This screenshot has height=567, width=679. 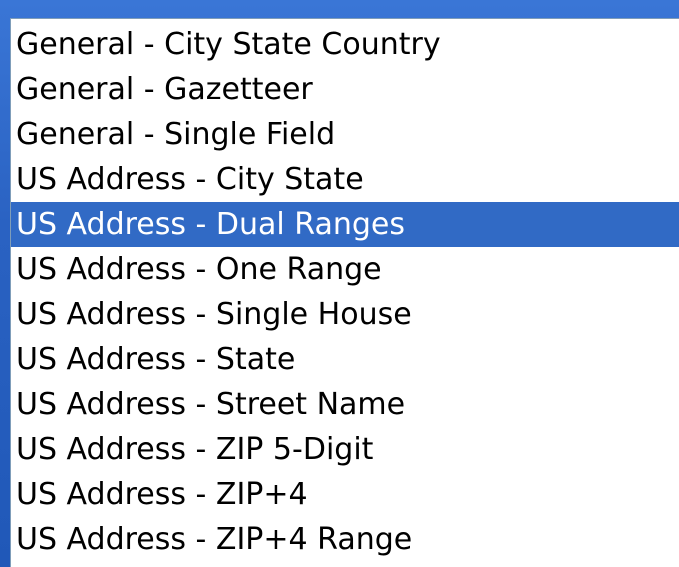 What do you see at coordinates (345, 494) in the screenshot?
I see `list-item-us-address-zip-4: US Address - ZIP+4` at bounding box center [345, 494].